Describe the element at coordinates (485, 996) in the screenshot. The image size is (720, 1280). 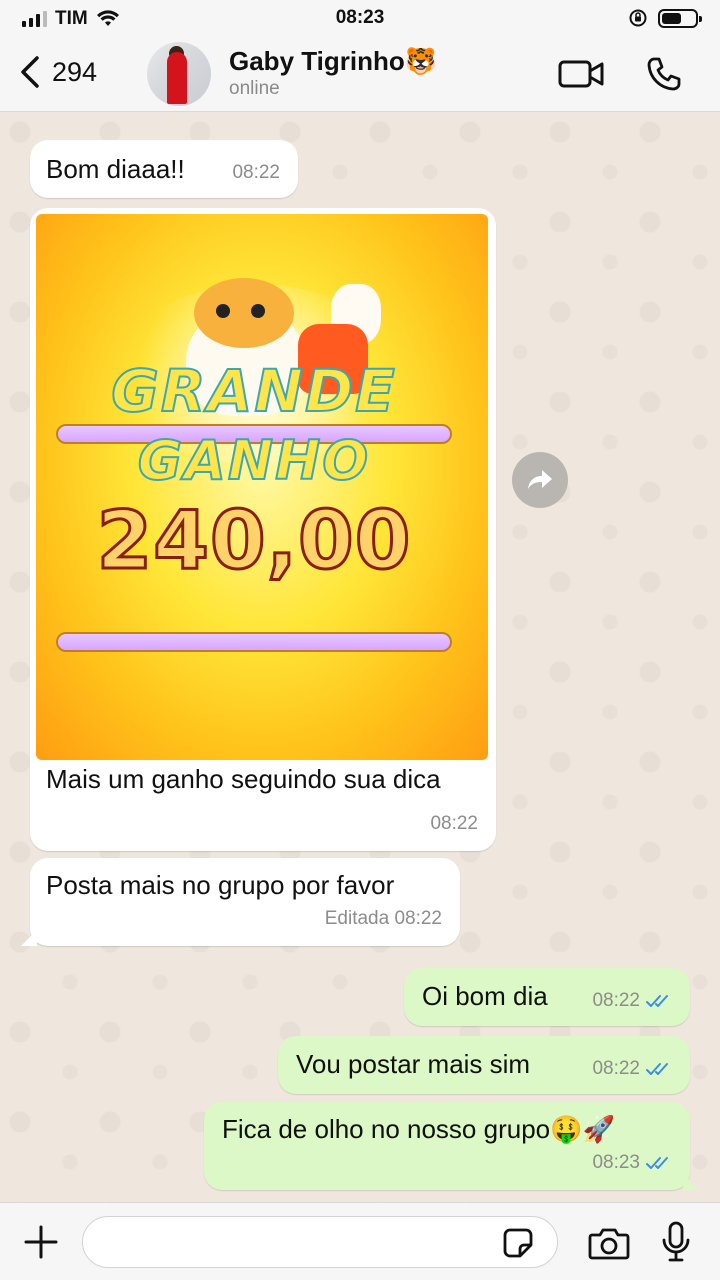
I see `message-text: Oi bom dia` at that location.